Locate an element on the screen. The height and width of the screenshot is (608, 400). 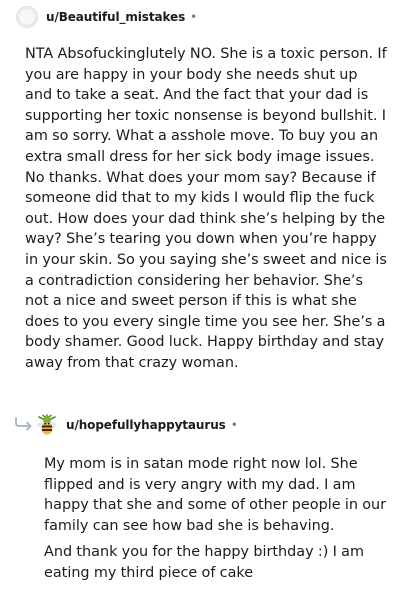
comment-username: u/Beautiful_mistakes is located at coordinates (115, 17).